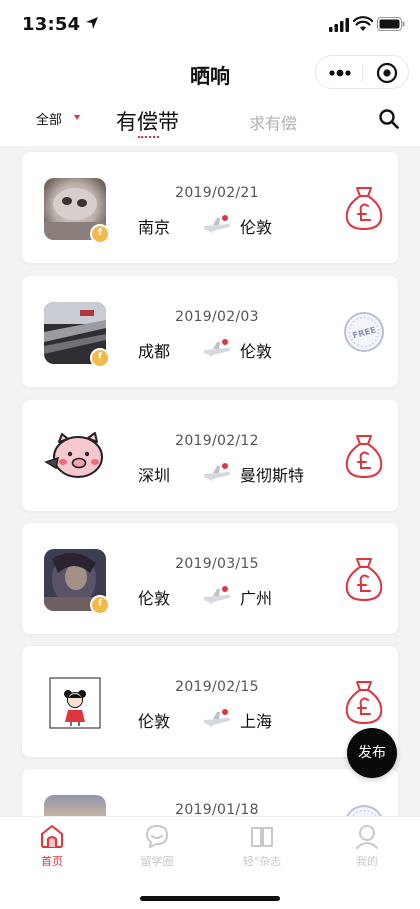 Image resolution: width=420 pixels, height=909 pixels. I want to click on tab-magazine: 轻°杂志, so click(262, 848).